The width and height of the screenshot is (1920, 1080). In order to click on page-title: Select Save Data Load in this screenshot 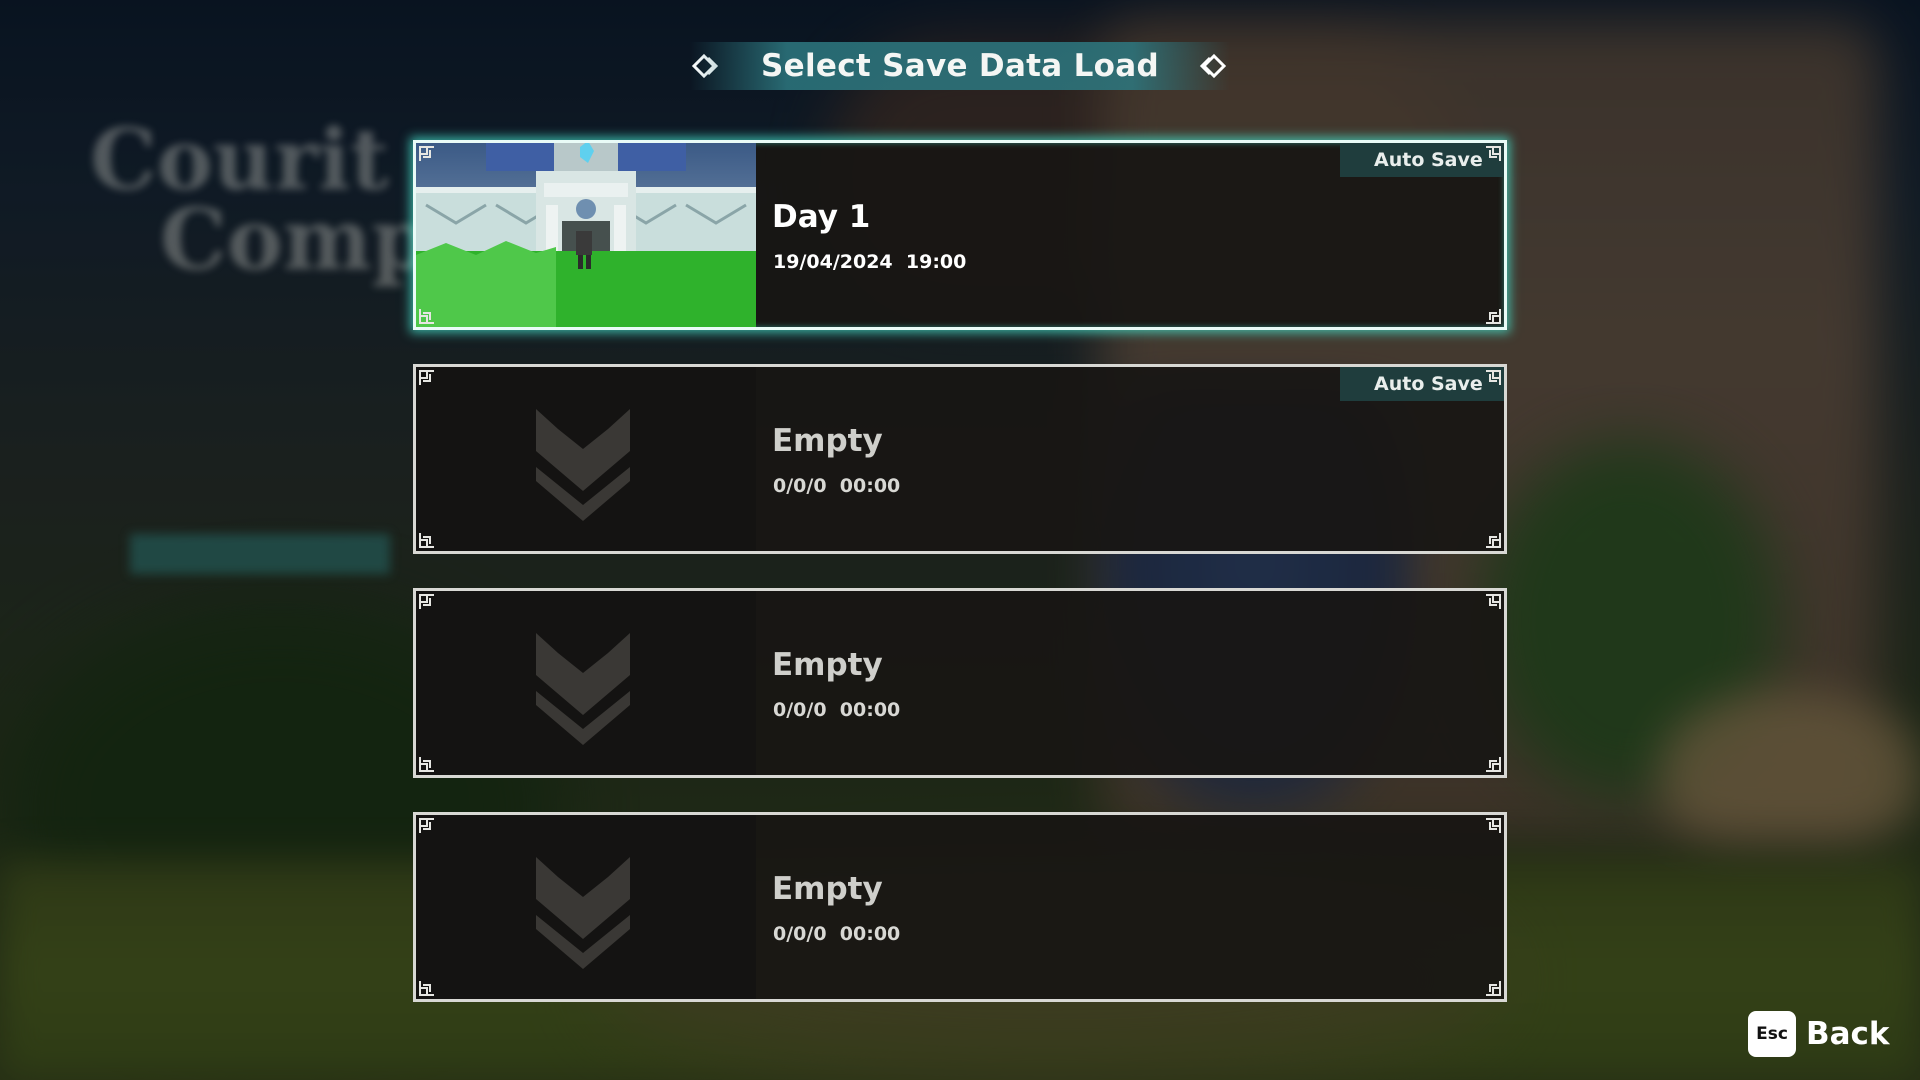, I will do `click(960, 66)`.